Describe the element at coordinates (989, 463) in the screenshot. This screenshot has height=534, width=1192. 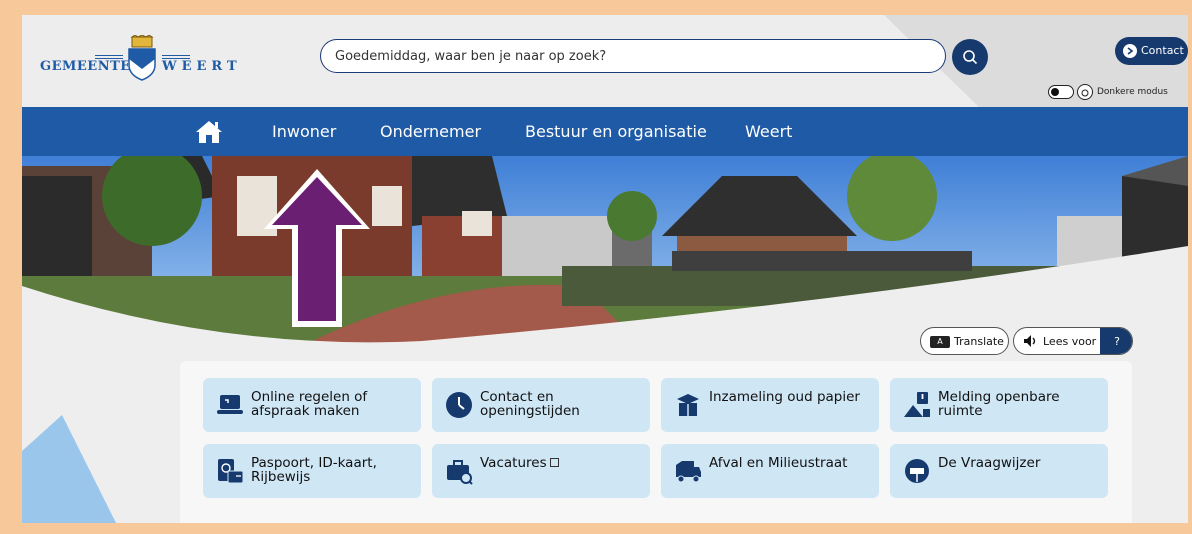
I see `quick-link-label: De Vraagwijzer` at that location.